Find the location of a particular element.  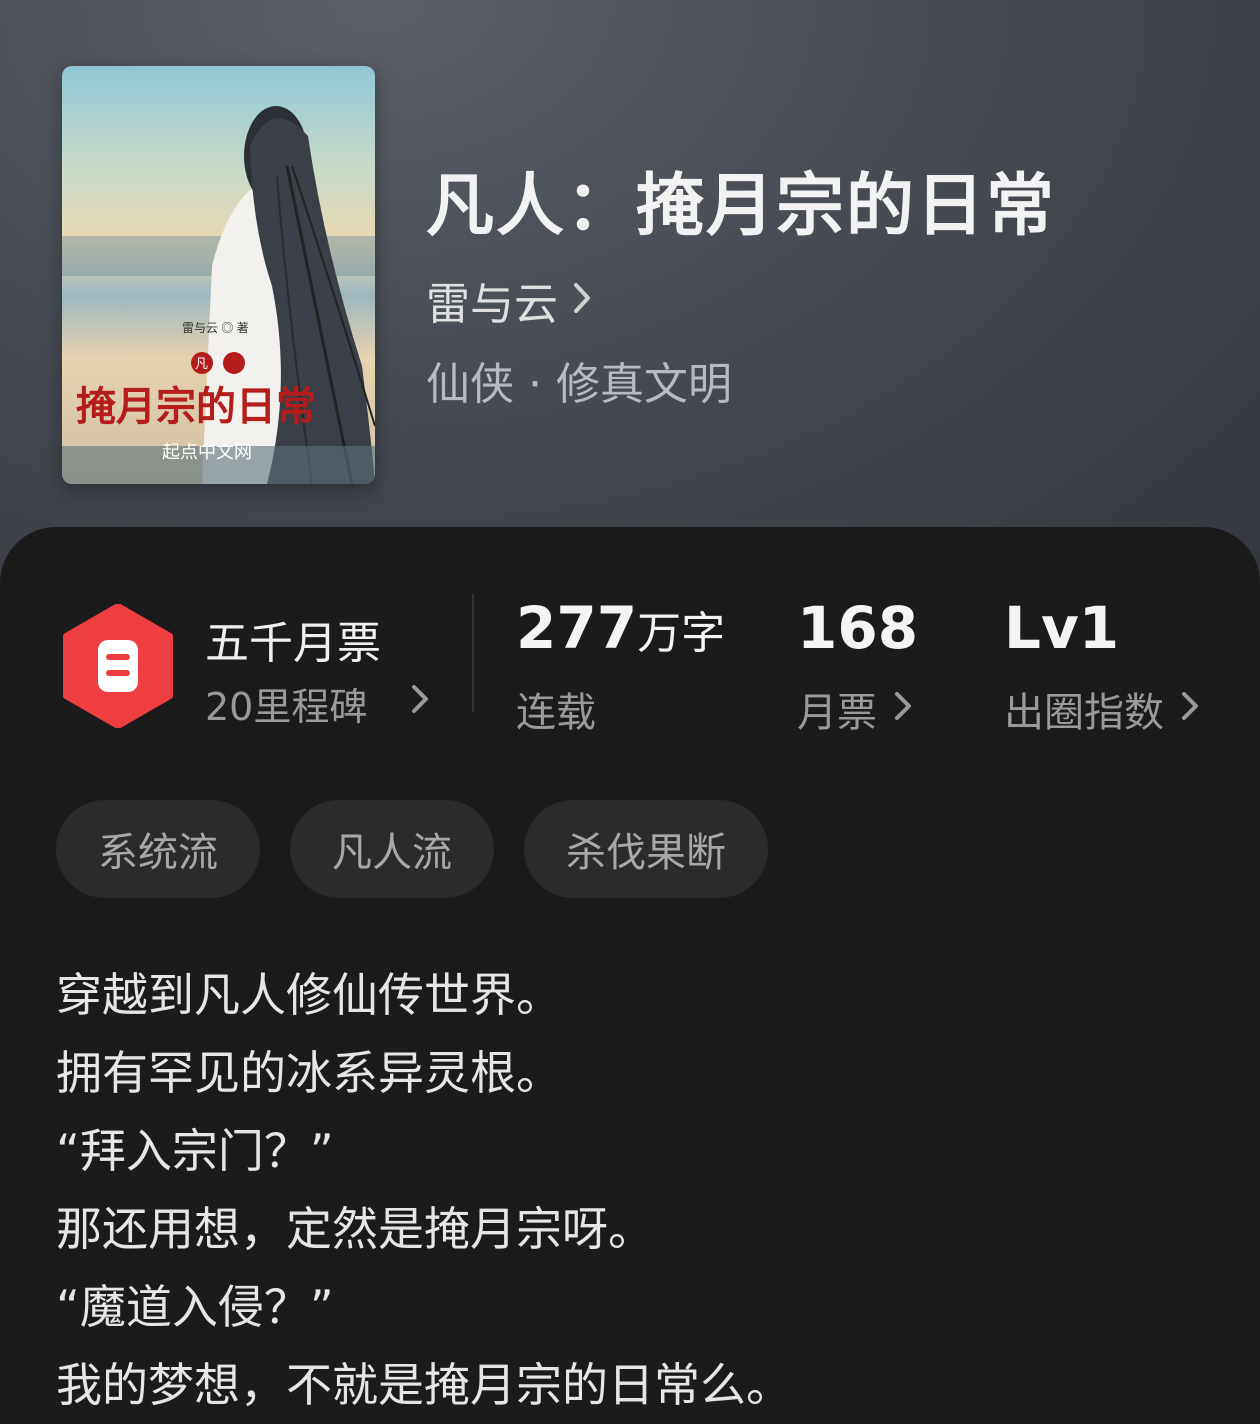

cover-title-text: 掩月宗的日常 is located at coordinates (196, 406).